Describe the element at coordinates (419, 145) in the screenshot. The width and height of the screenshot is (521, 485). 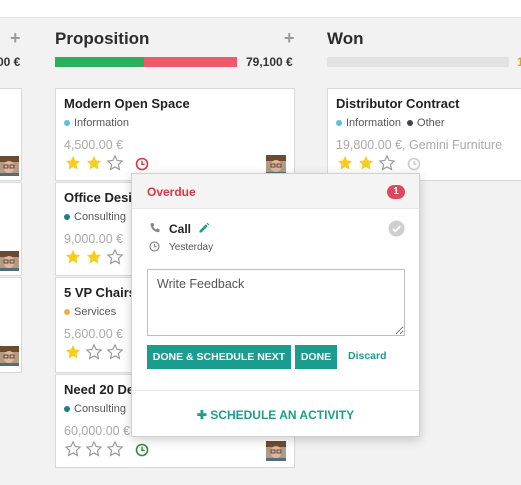
I see `card-revenue: 19,800.00 €, Gemini Furniture` at that location.